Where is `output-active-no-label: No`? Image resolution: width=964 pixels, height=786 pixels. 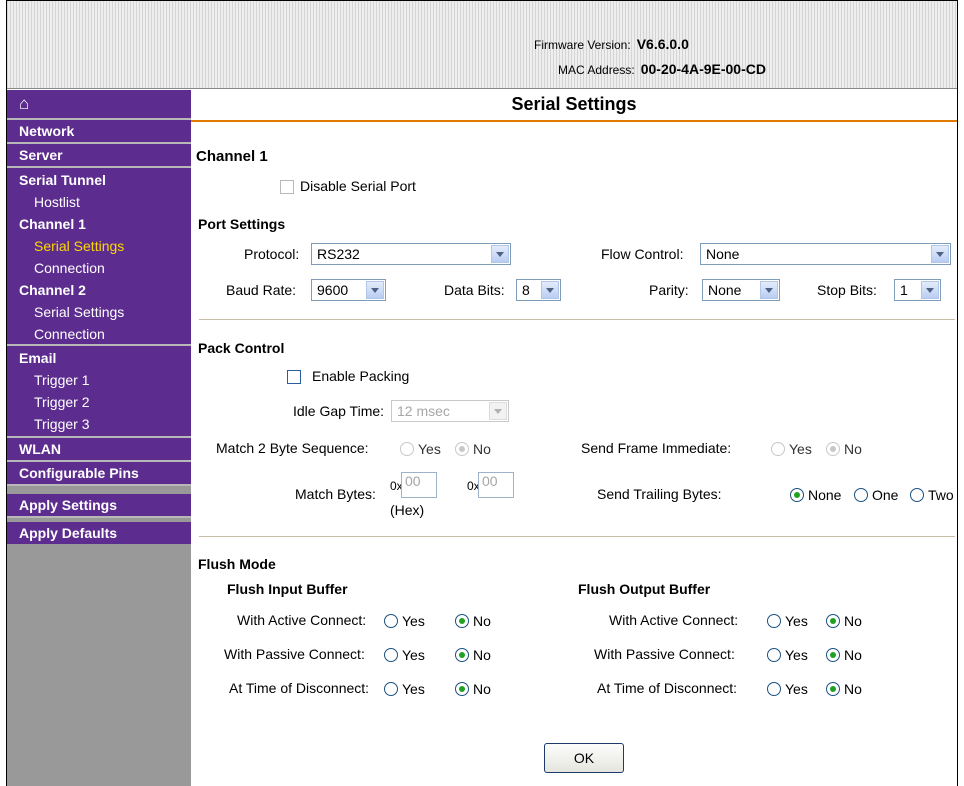
output-active-no-label: No is located at coordinates (853, 621).